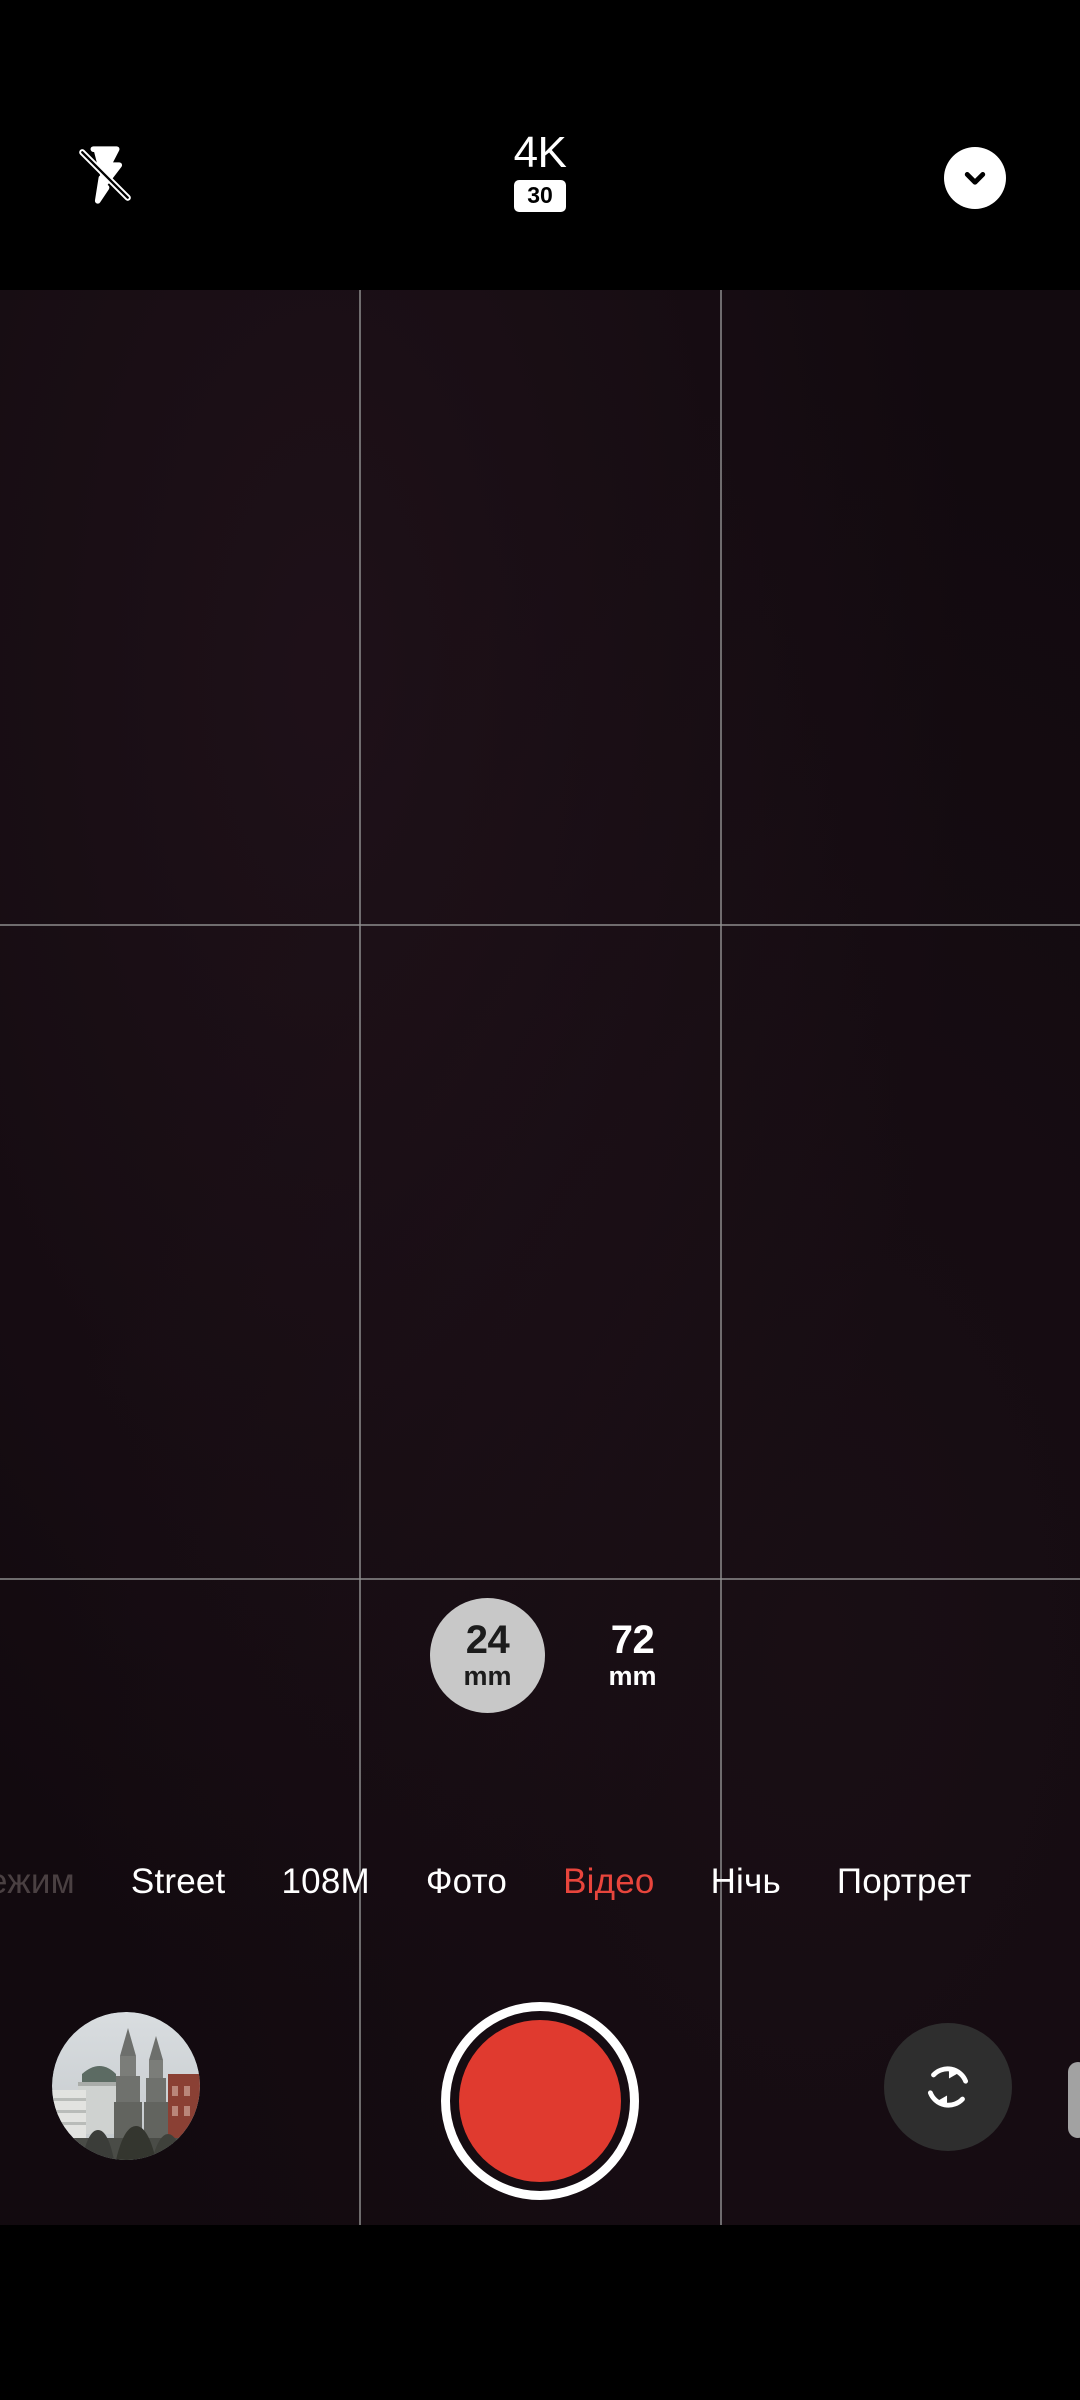 Image resolution: width=1080 pixels, height=2400 pixels. What do you see at coordinates (746, 1882) in the screenshot?
I see `mode-item-night: Нічь` at bounding box center [746, 1882].